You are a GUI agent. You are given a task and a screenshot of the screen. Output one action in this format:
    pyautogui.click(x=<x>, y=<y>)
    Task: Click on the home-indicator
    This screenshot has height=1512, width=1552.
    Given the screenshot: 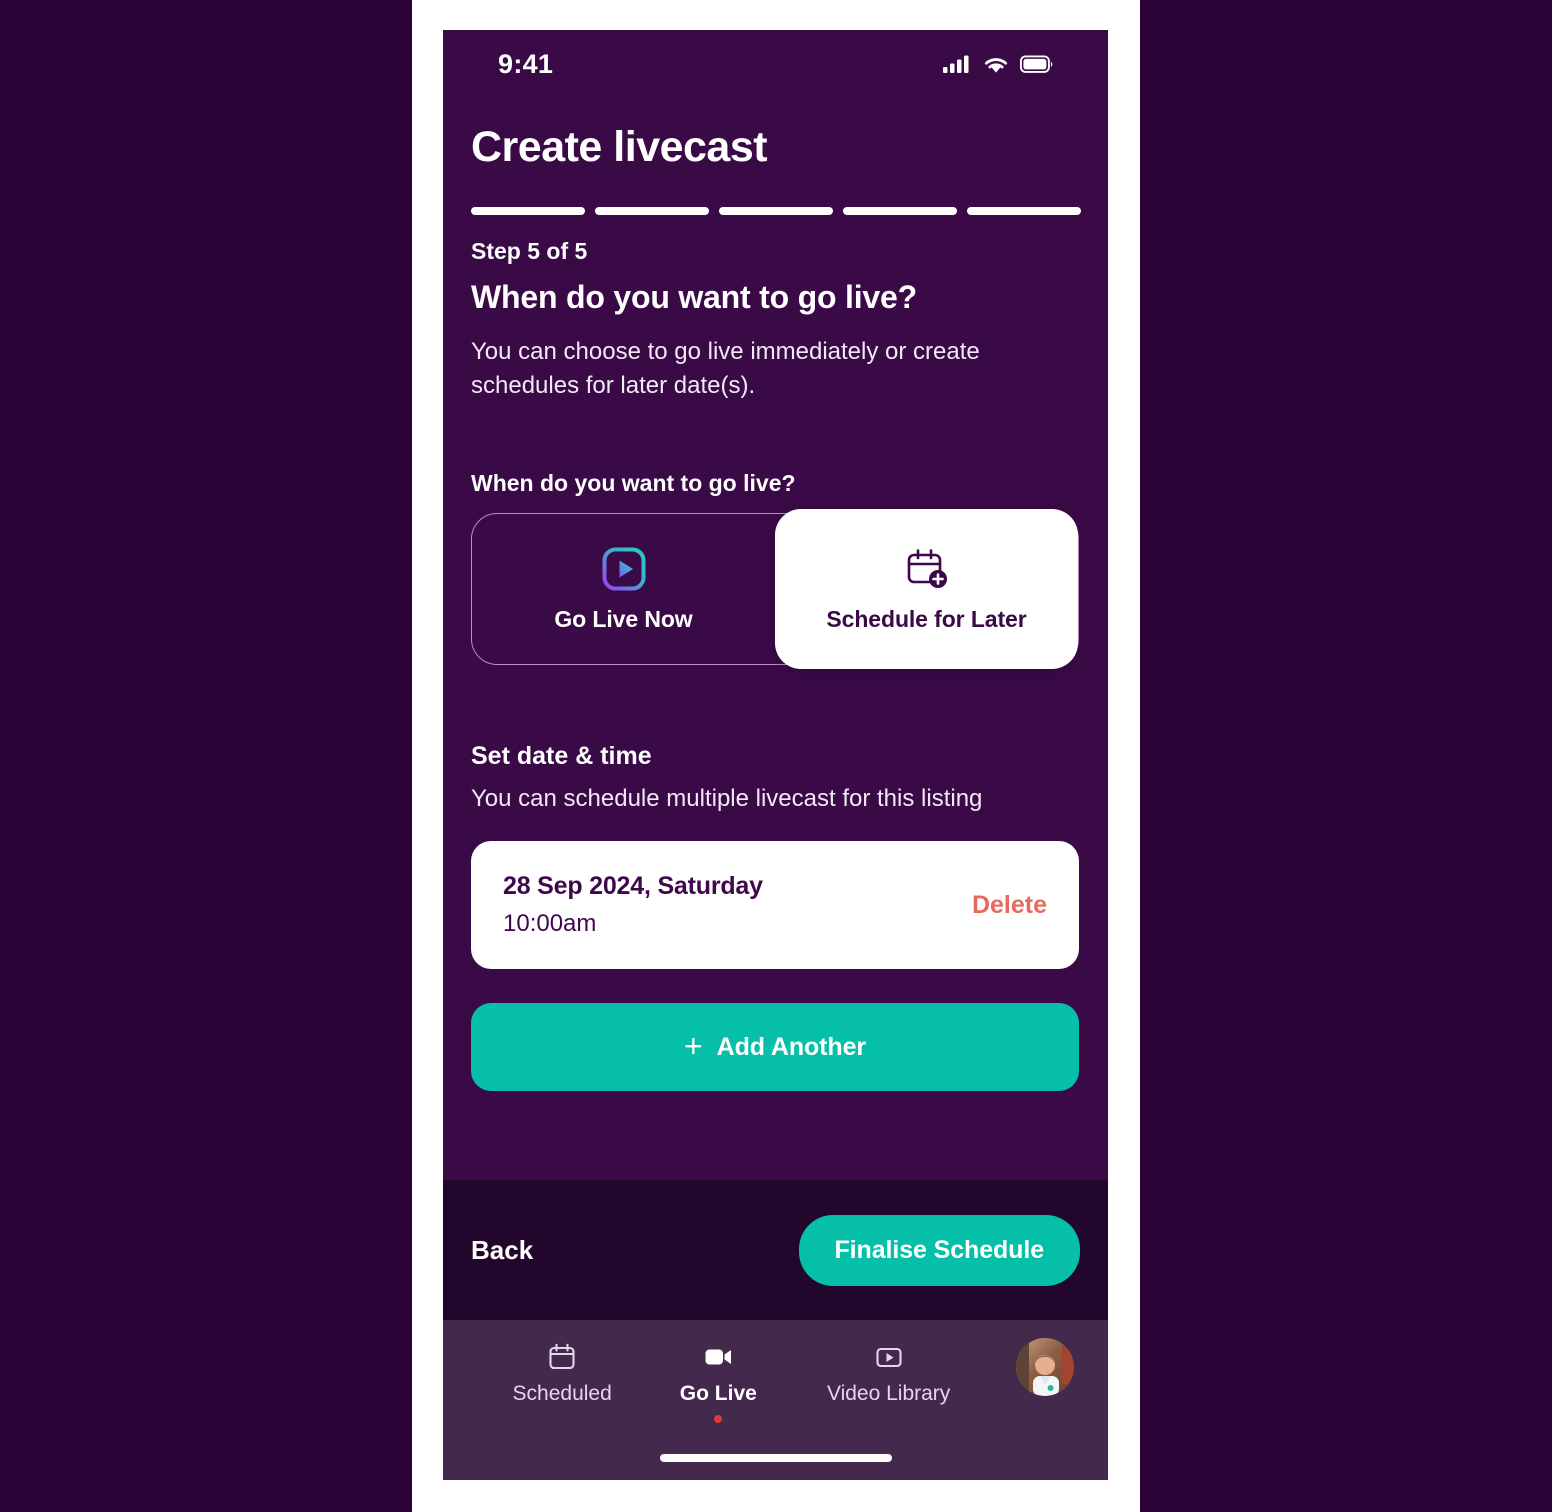 What is the action you would take?
    pyautogui.click(x=775, y=1458)
    